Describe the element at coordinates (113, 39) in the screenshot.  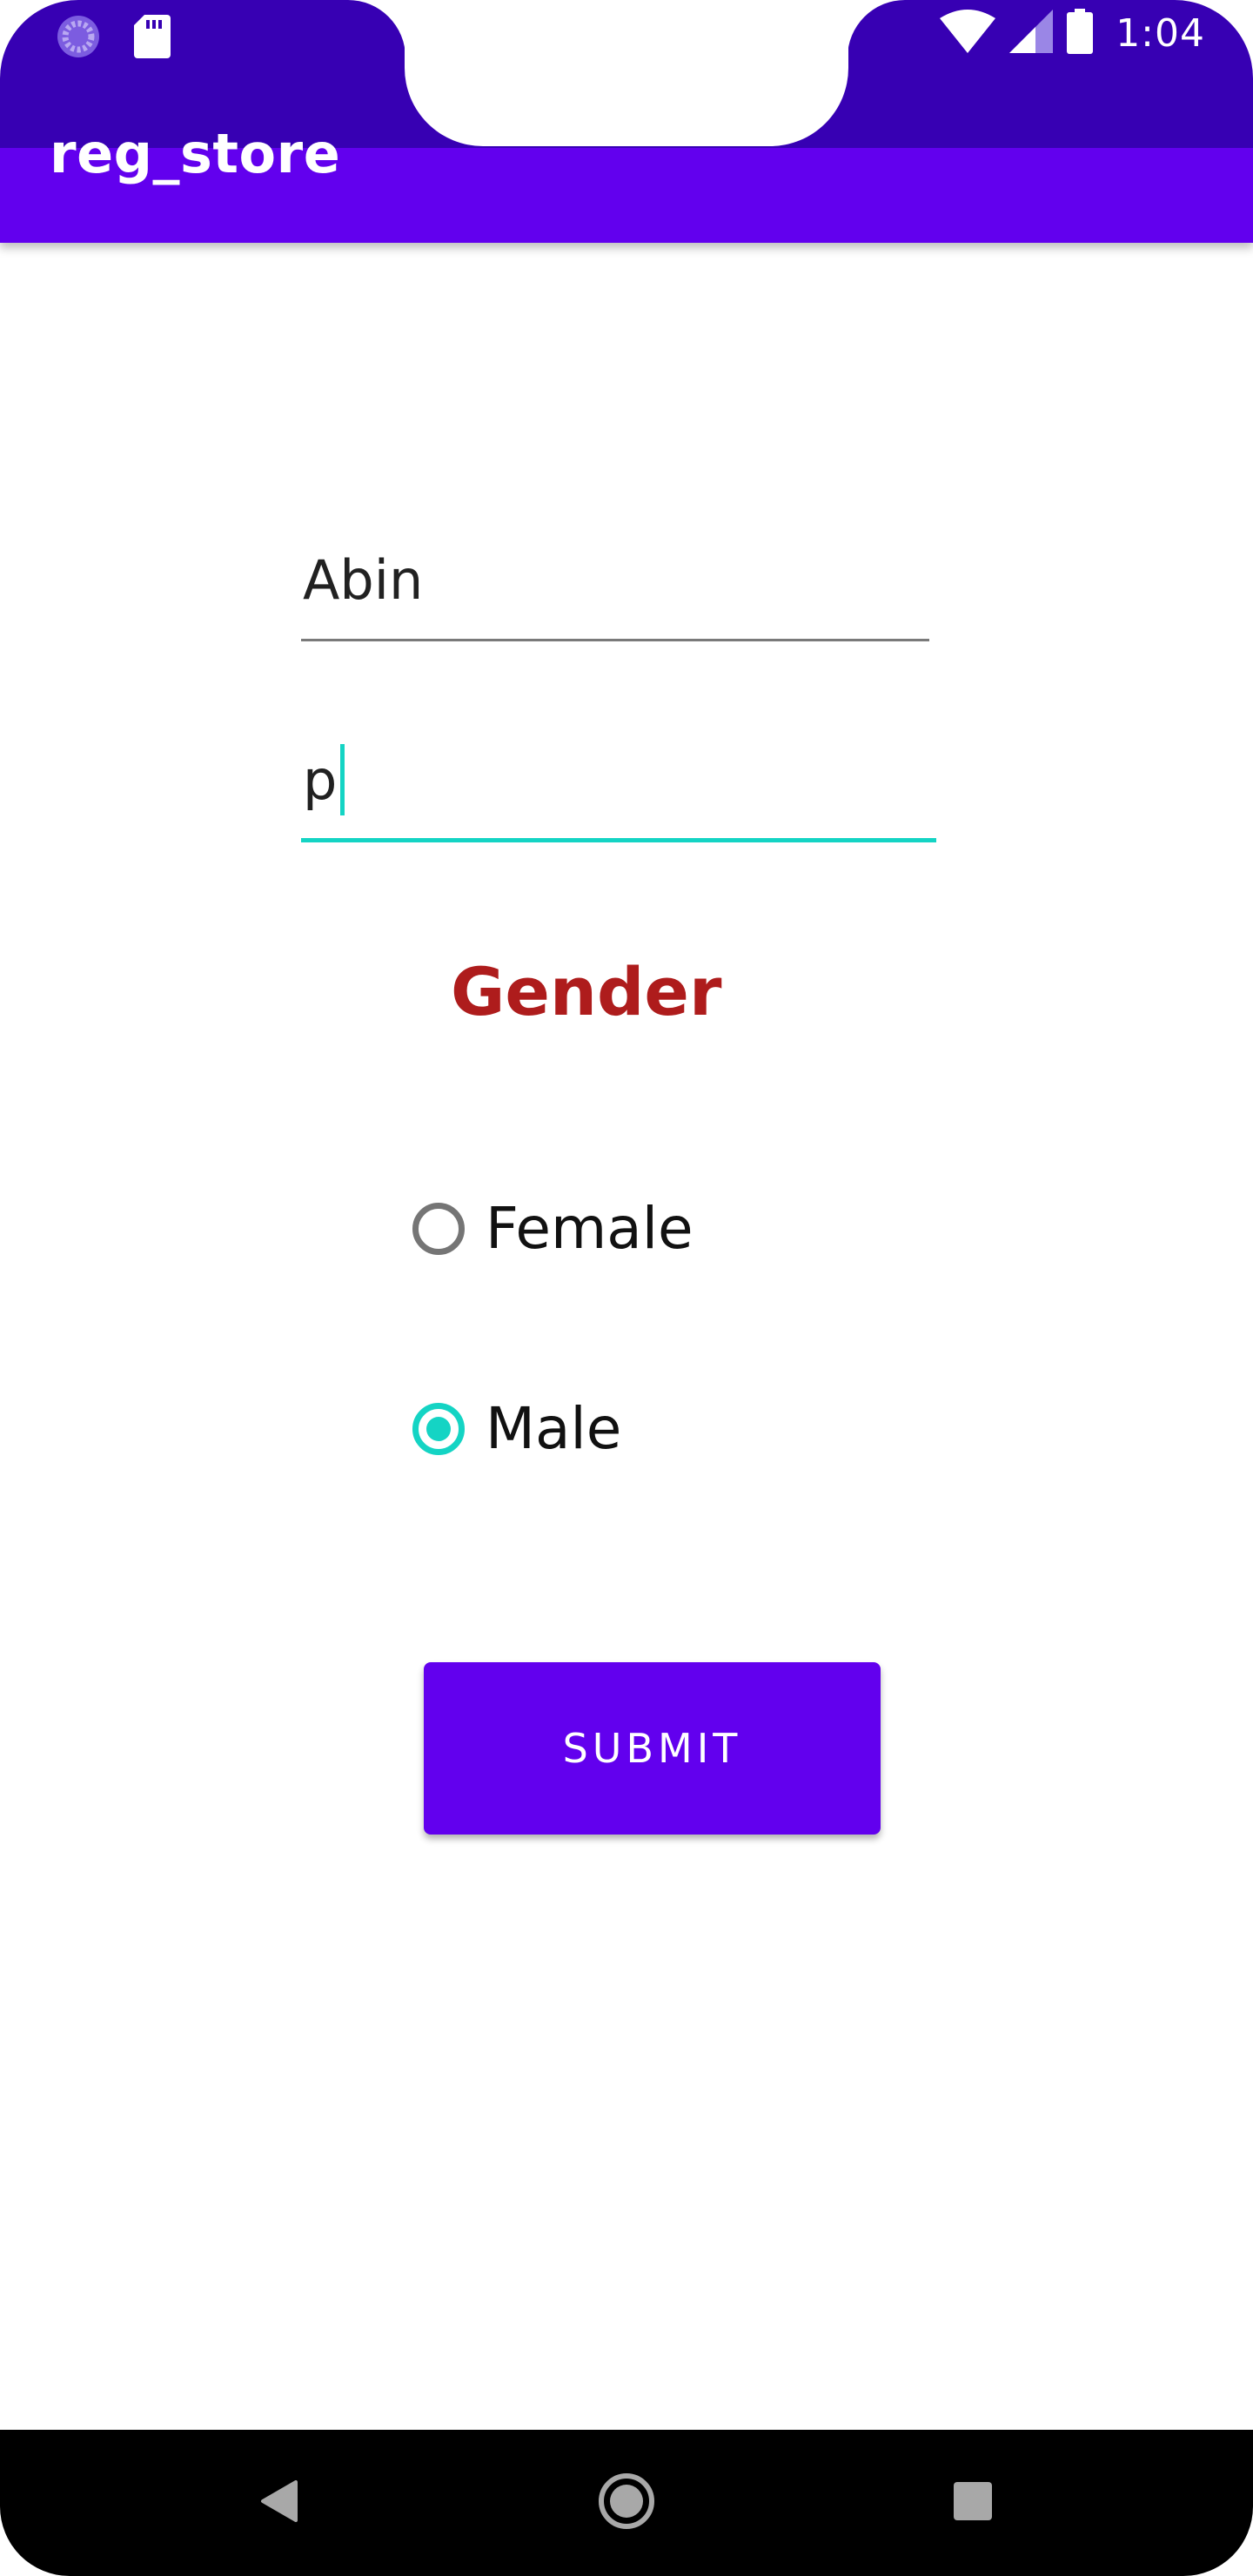
I see `status-left-icons` at that location.